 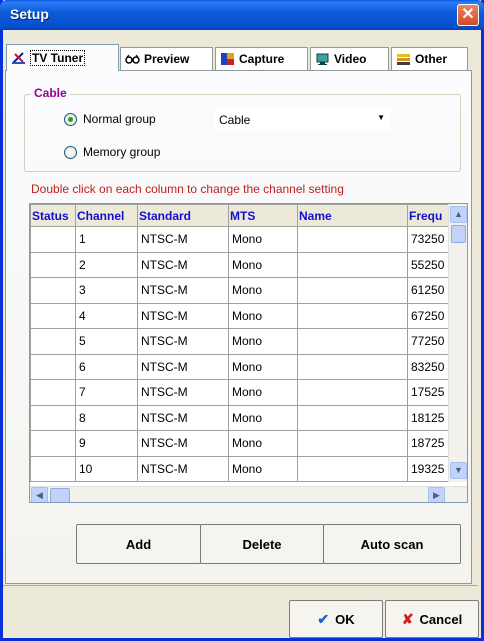 What do you see at coordinates (262, 544) in the screenshot?
I see `delete-button: Delete` at bounding box center [262, 544].